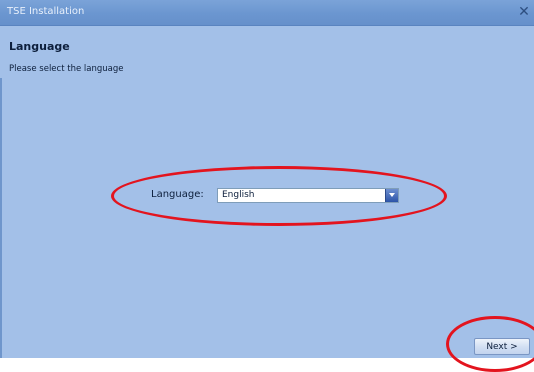 Image resolution: width=534 pixels, height=372 pixels. I want to click on language-label: Language:, so click(177, 194).